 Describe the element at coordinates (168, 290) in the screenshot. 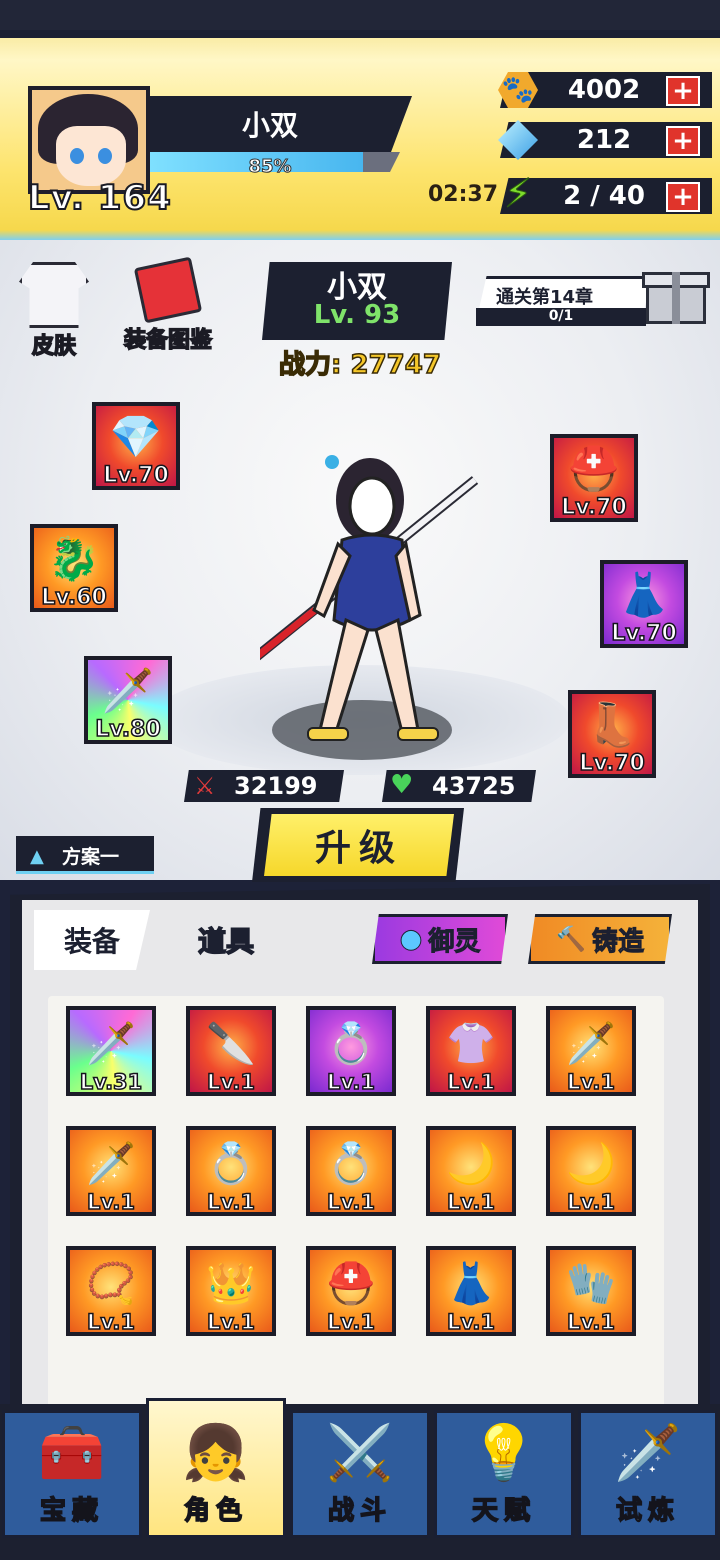

I see `book-icon` at that location.